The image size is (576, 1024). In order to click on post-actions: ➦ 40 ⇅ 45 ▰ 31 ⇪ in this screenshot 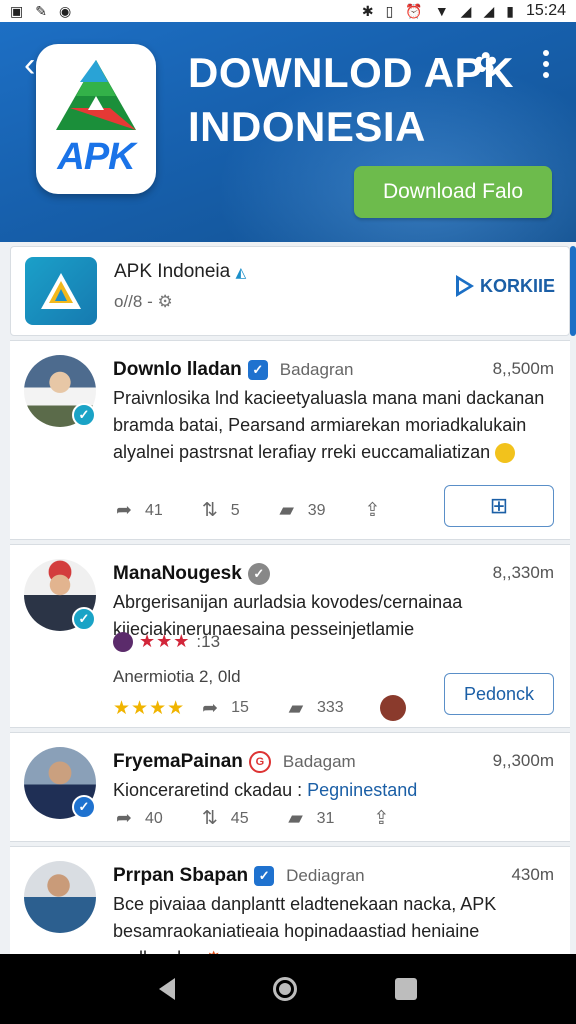, I will do `click(270, 818)`.